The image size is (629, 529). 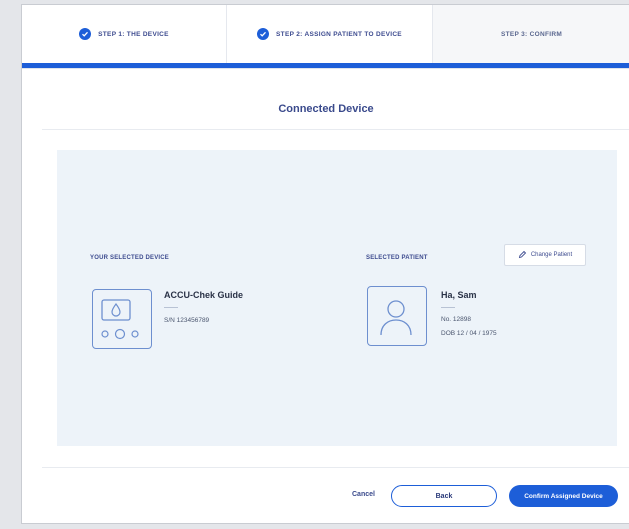 What do you see at coordinates (133, 34) in the screenshot?
I see `step-1-label: STEP 1: THE DEVICE` at bounding box center [133, 34].